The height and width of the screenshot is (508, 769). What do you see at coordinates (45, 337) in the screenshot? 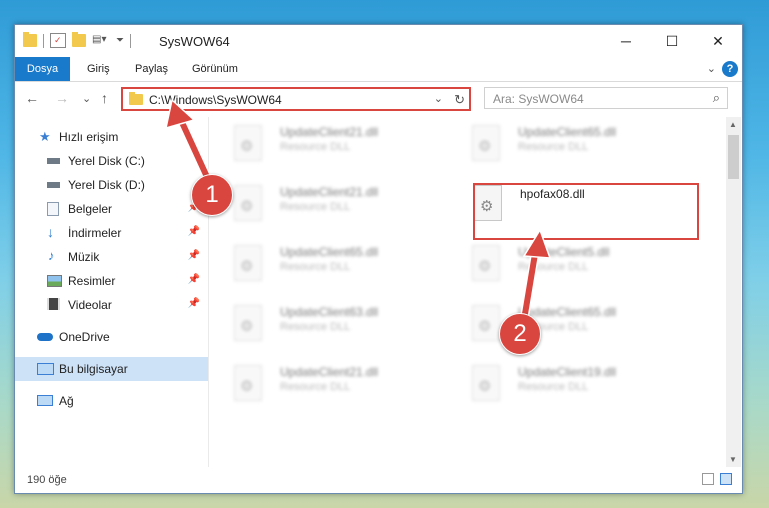
I see `onedrive-icon` at bounding box center [45, 337].